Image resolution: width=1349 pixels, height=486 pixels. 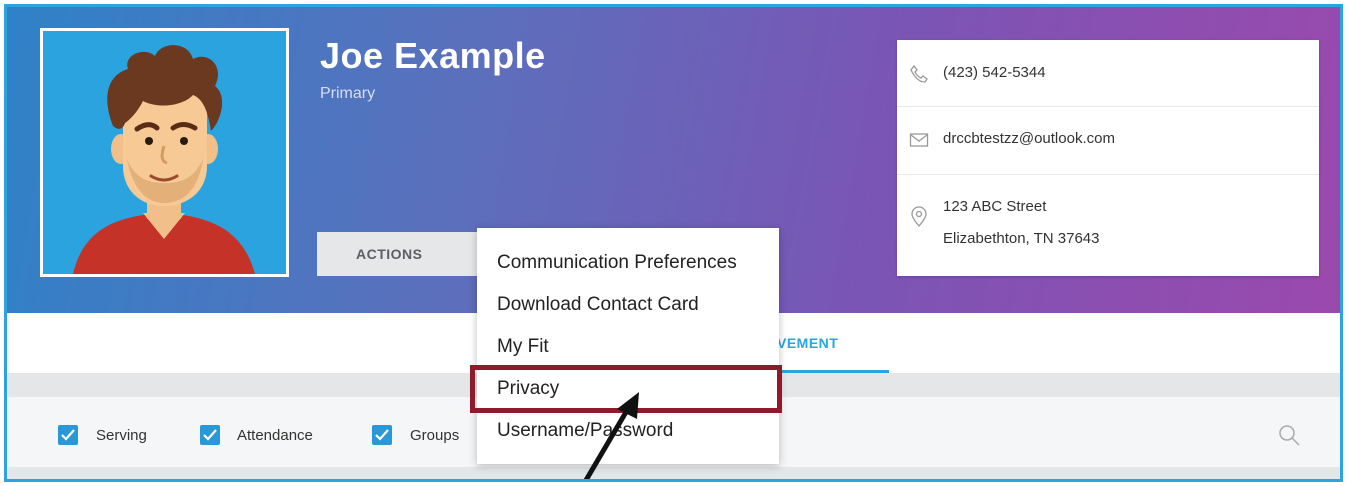 What do you see at coordinates (1029, 138) in the screenshot?
I see `contact-email: drccbtestzz@outlook.com` at bounding box center [1029, 138].